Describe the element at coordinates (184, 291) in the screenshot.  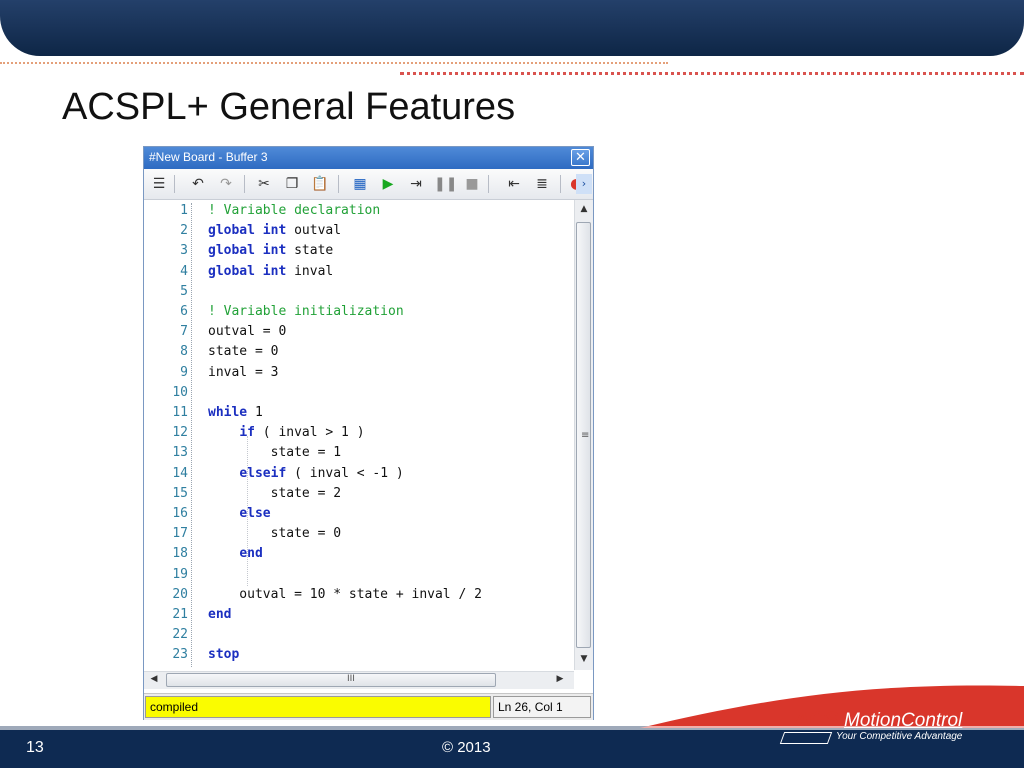
I see `line-number: 5` at that location.